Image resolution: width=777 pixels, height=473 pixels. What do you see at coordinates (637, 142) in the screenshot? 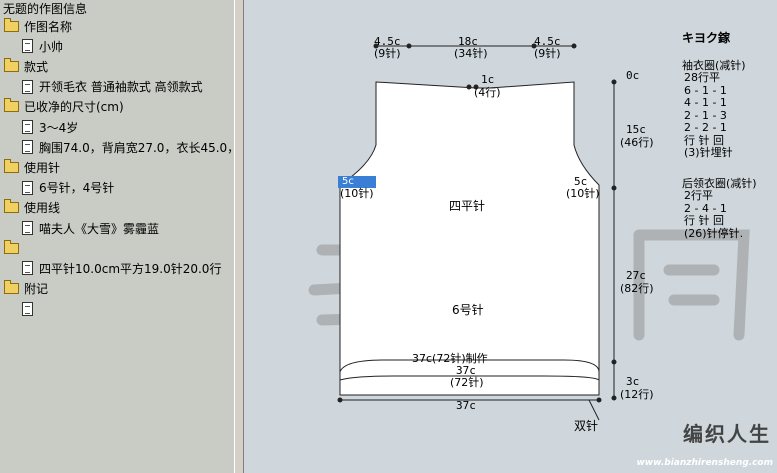
I see `side-armhole-rows: (46行)` at bounding box center [637, 142].